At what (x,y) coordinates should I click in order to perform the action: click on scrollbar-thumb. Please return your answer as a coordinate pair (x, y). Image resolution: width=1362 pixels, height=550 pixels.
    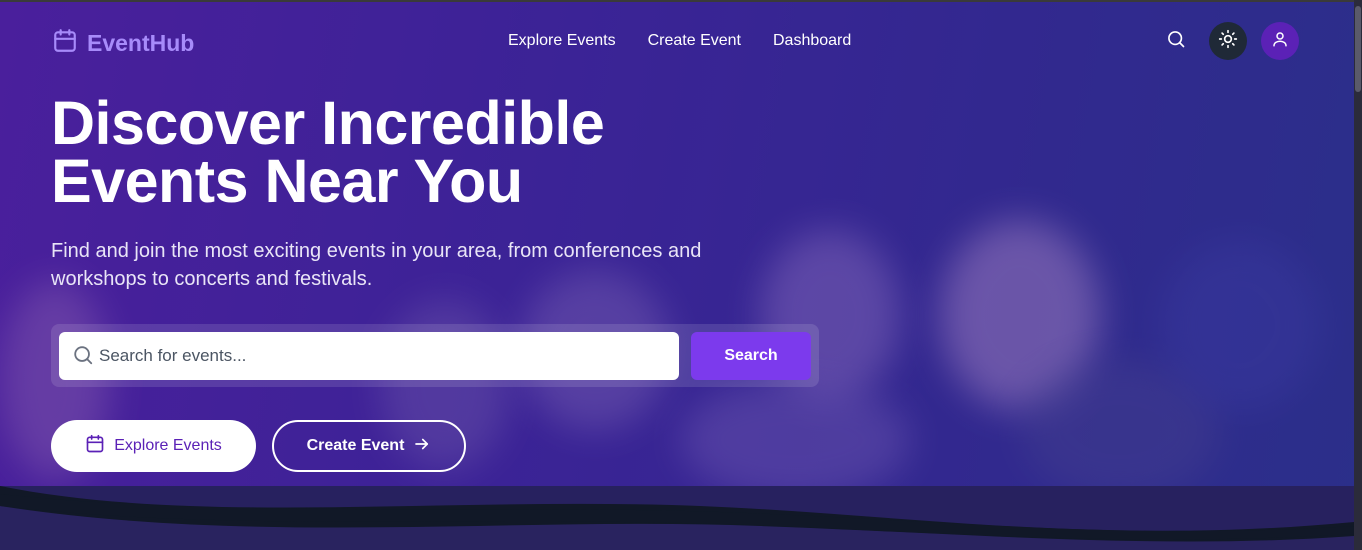
    Looking at the image, I should click on (1358, 49).